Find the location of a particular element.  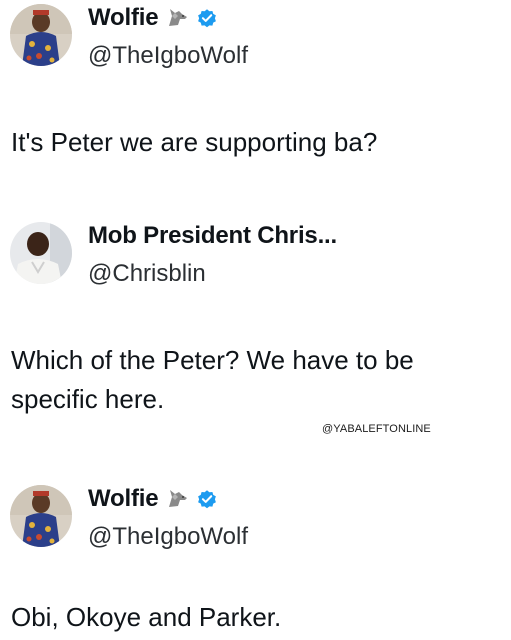

watermark: @YABALEFTONLINE is located at coordinates (376, 429).